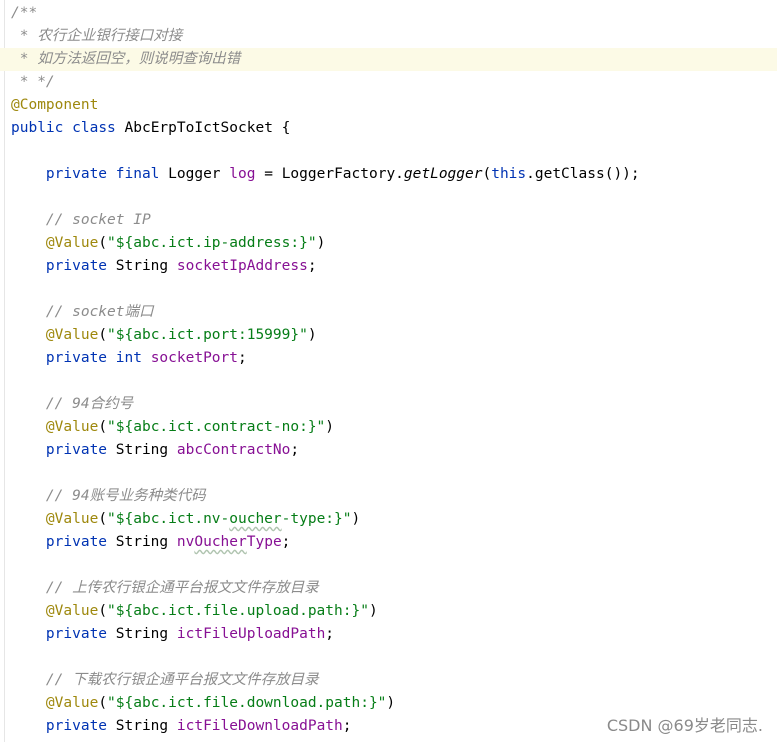  I want to click on code-line: // 上传农行银企通平台报文文件存放目录, so click(165, 588).